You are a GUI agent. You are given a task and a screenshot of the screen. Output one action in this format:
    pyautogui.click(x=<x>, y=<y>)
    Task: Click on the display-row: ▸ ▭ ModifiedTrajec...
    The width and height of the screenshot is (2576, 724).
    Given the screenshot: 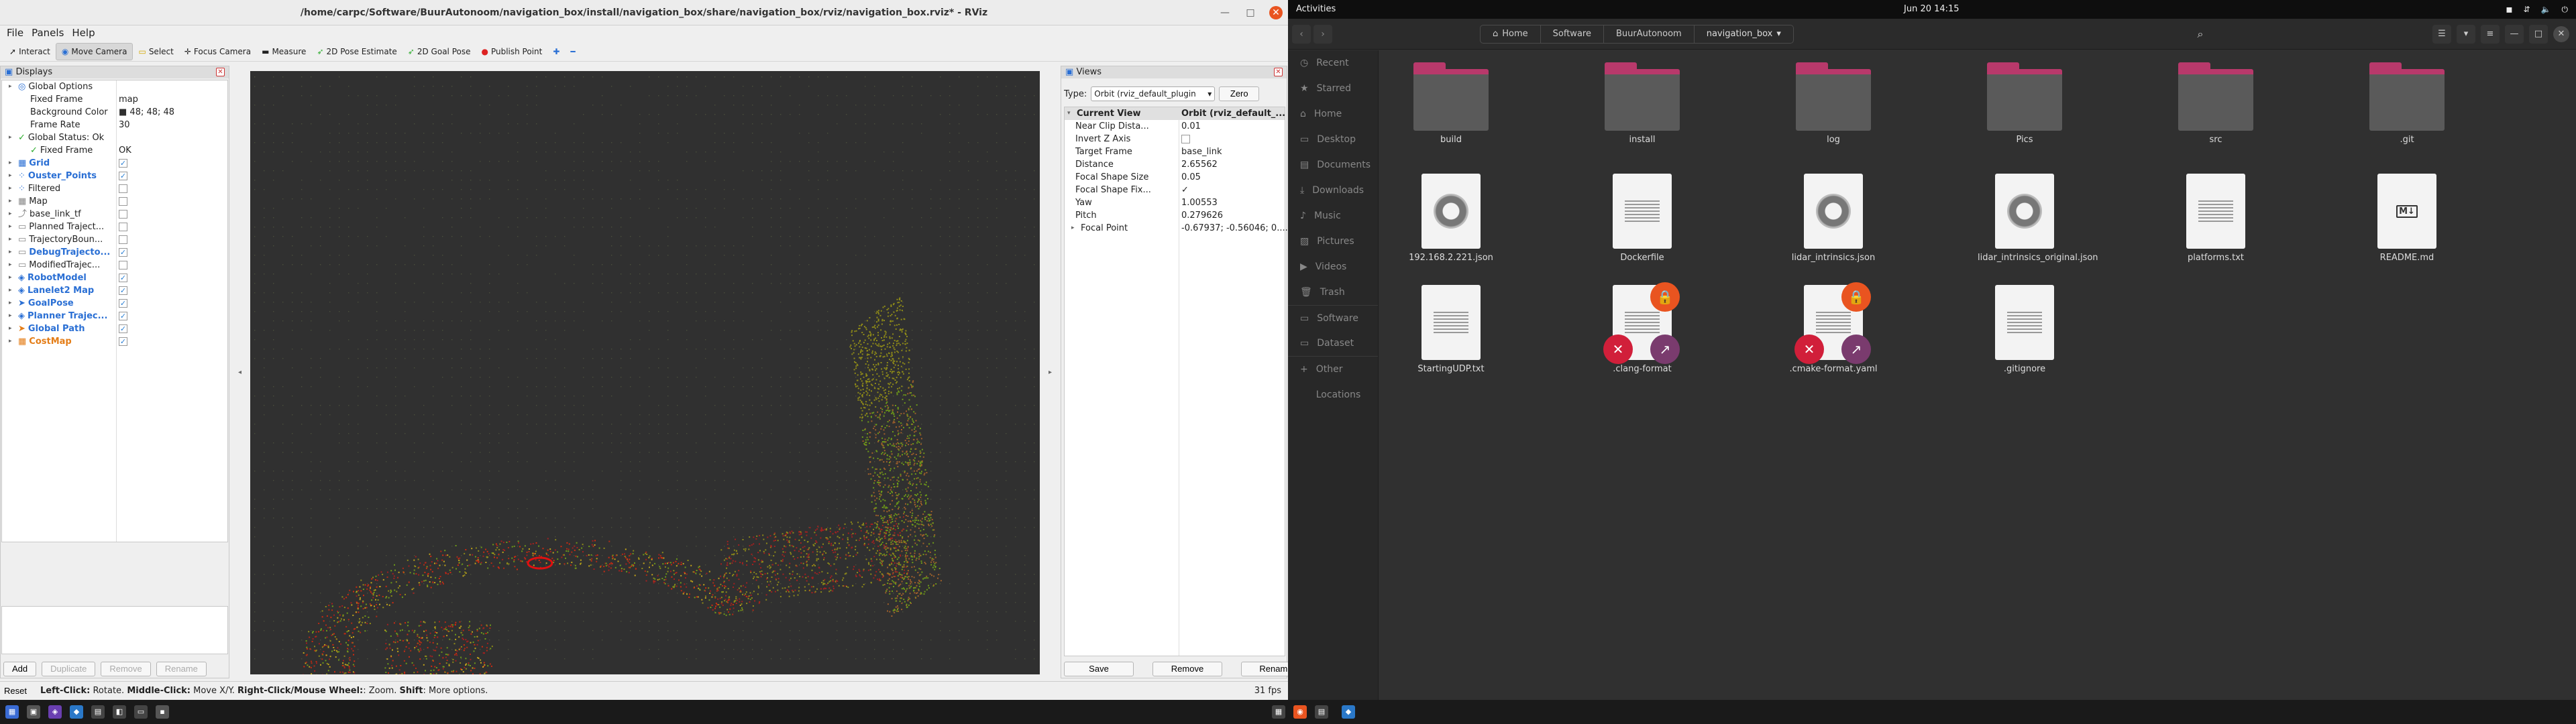 What is the action you would take?
    pyautogui.click(x=114, y=265)
    